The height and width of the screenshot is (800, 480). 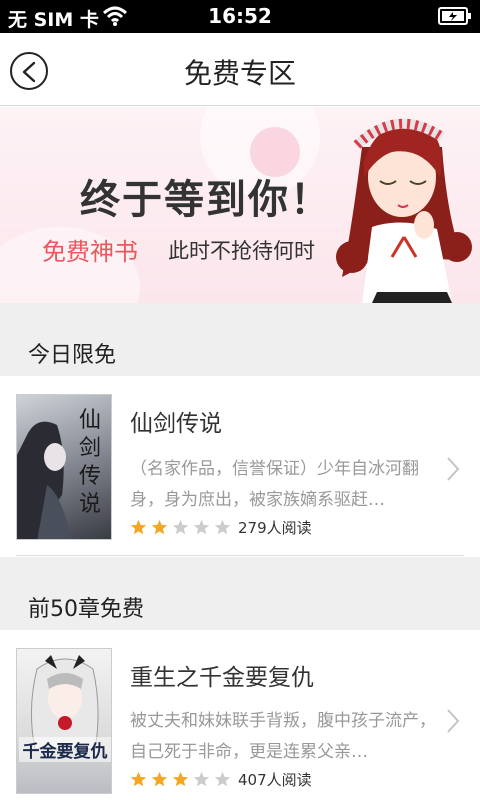 What do you see at coordinates (65, 749) in the screenshot?
I see `cover-title: 千金要复仇` at bounding box center [65, 749].